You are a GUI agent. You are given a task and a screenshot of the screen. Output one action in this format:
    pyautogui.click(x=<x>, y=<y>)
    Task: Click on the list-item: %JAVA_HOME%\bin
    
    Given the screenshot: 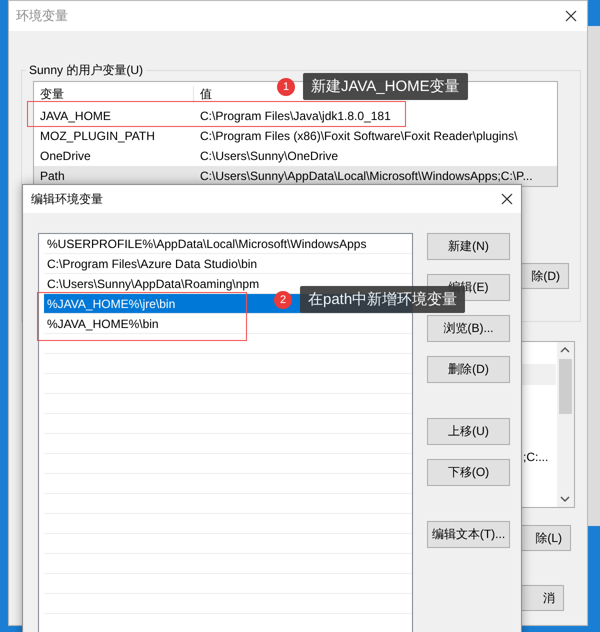 What is the action you would take?
    pyautogui.click(x=228, y=324)
    